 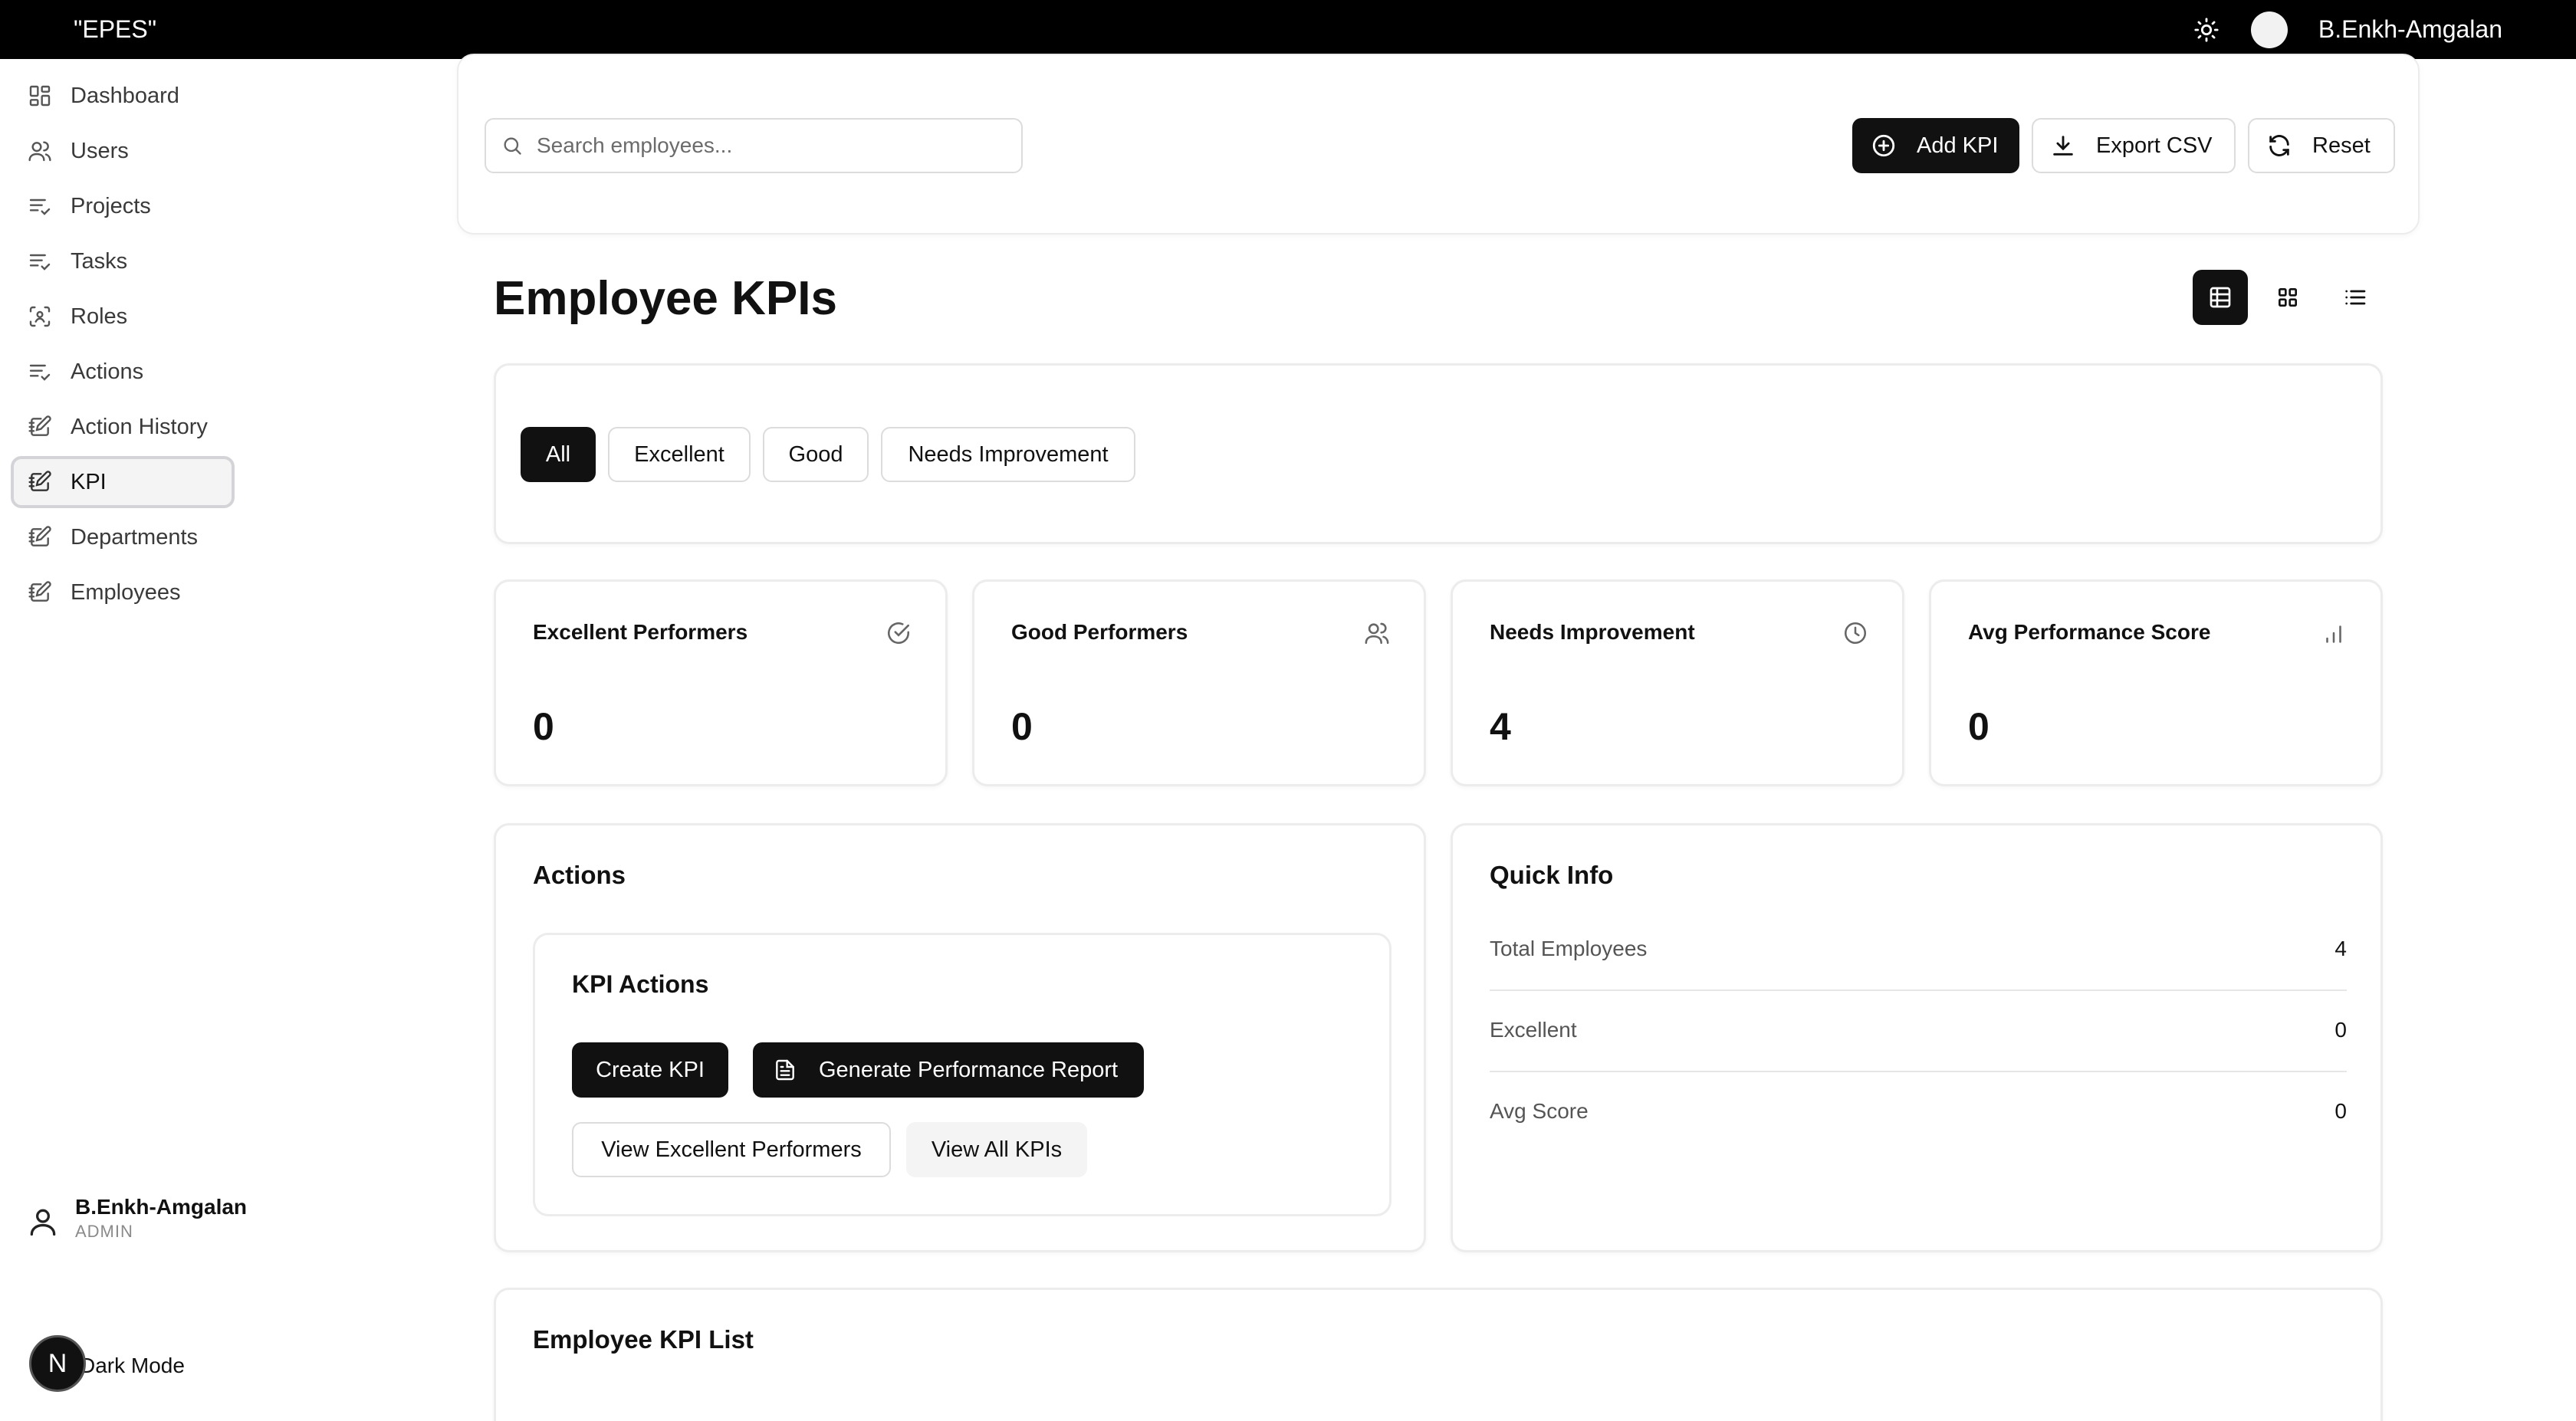 What do you see at coordinates (1008, 454) in the screenshot?
I see `filter-needs-improvement: Needs Improvement` at bounding box center [1008, 454].